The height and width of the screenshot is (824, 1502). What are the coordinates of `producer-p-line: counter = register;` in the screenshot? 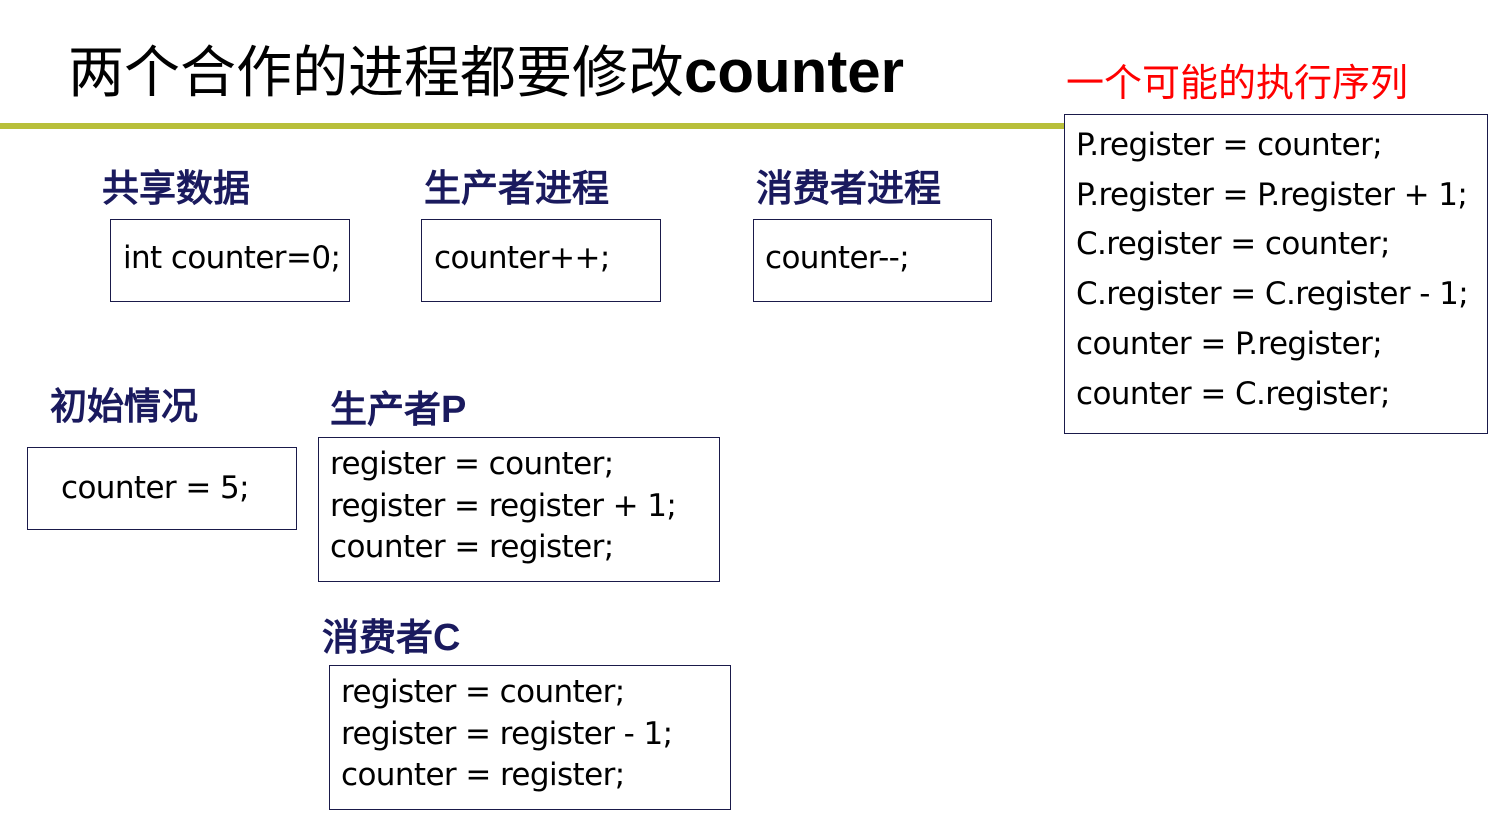 It's located at (472, 547).